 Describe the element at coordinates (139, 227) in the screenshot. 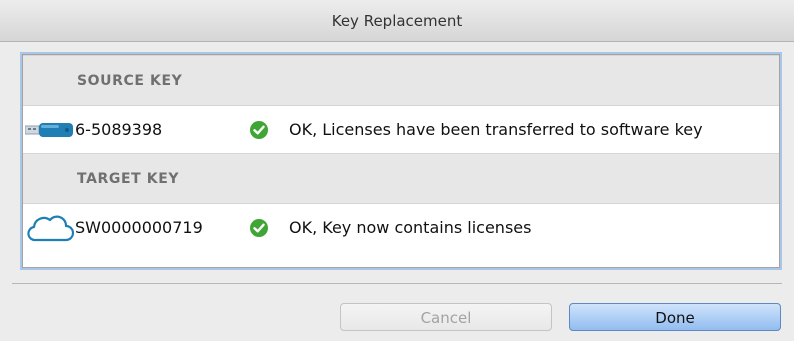

I see `target-key-id: SW0000000719` at that location.